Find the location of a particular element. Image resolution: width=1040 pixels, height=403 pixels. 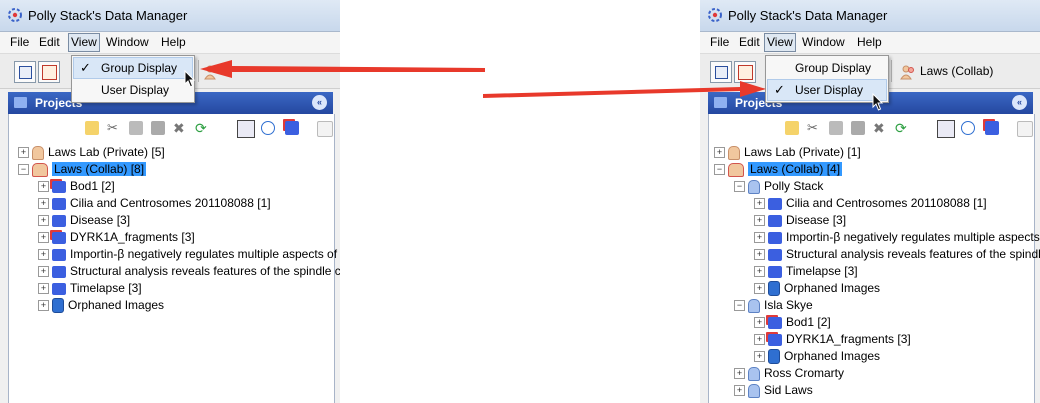

current-group-label: Laws (Collab) is located at coordinates (956, 71).